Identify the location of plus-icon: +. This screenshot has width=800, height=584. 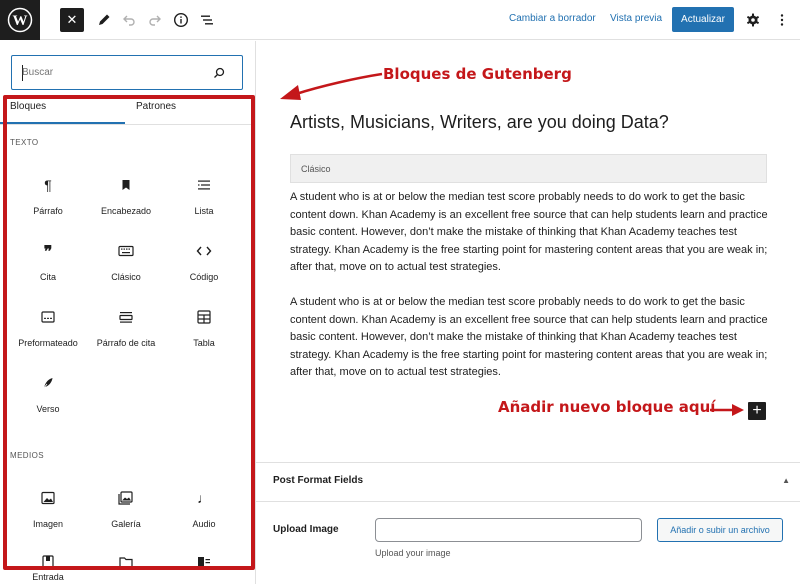
(757, 410).